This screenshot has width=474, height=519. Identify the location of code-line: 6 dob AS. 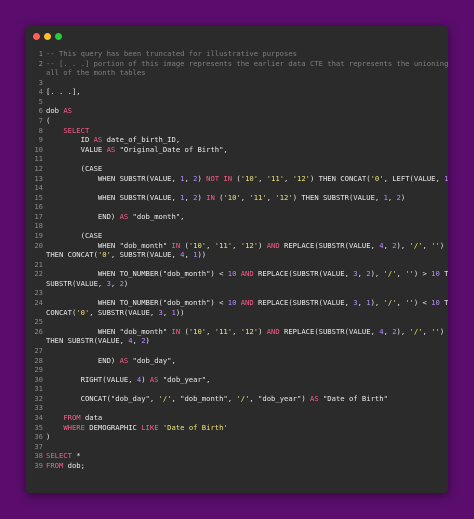
(237, 111).